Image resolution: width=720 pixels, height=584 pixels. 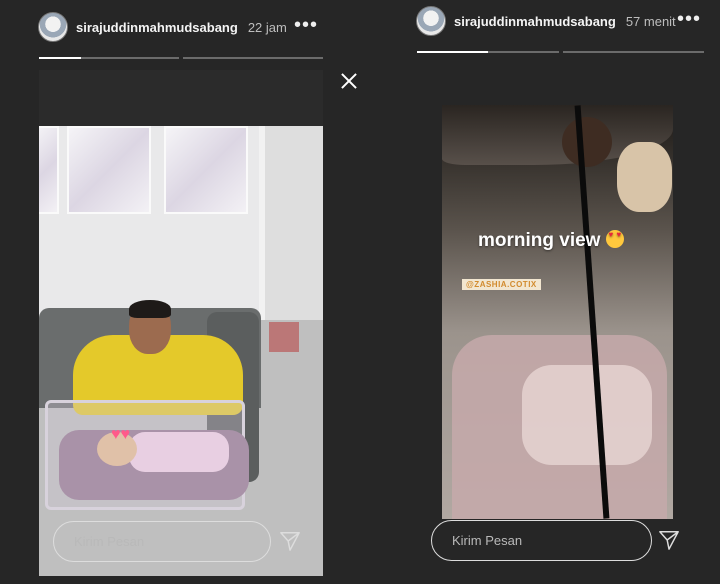 I want to click on story-header: sirajuddinmahmudsabang 22 jam, so click(x=162, y=27).